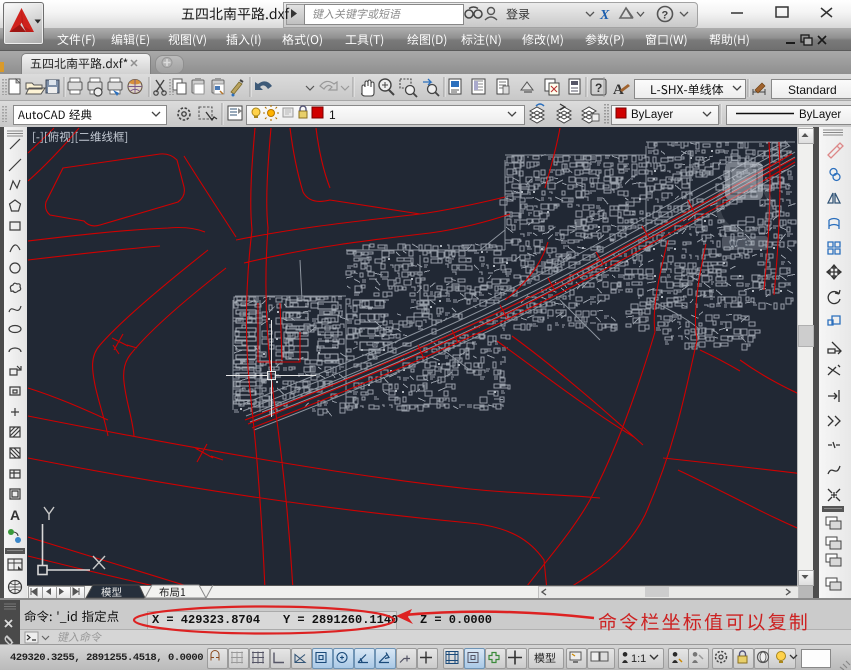  Describe the element at coordinates (738, 244) in the screenshot. I see `svg-text: WCS` at that location.